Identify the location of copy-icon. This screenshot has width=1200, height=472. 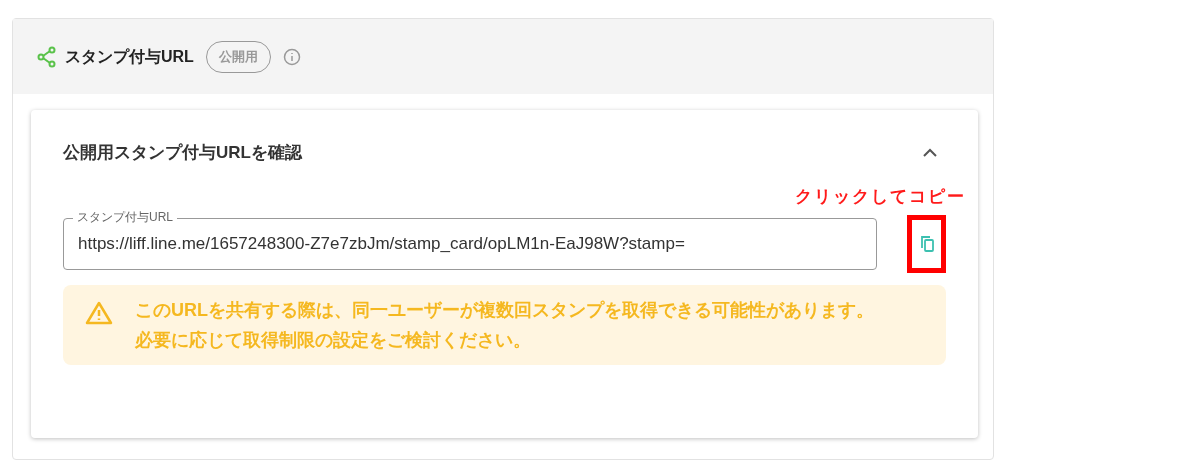
(926, 244).